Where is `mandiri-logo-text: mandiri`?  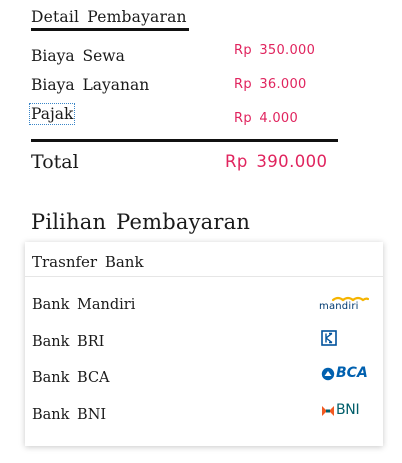 mandiri-logo-text: mandiri is located at coordinates (339, 306).